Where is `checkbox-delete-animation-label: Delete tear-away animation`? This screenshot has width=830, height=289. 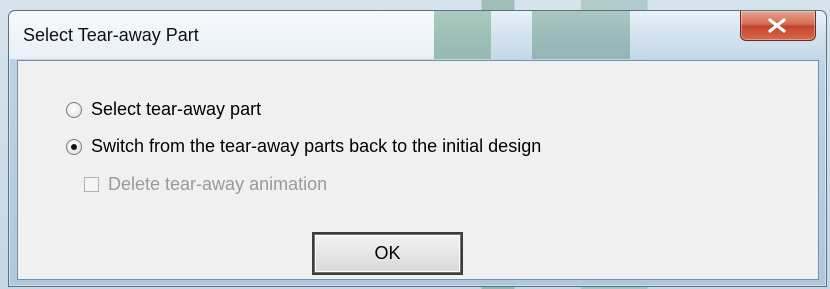 checkbox-delete-animation-label: Delete tear-away animation is located at coordinates (218, 184).